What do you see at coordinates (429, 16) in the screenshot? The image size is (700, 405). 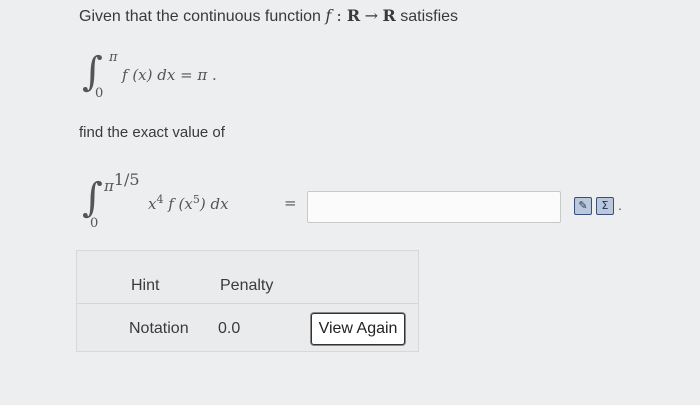 I see `intro-suffix: satisfies` at bounding box center [429, 16].